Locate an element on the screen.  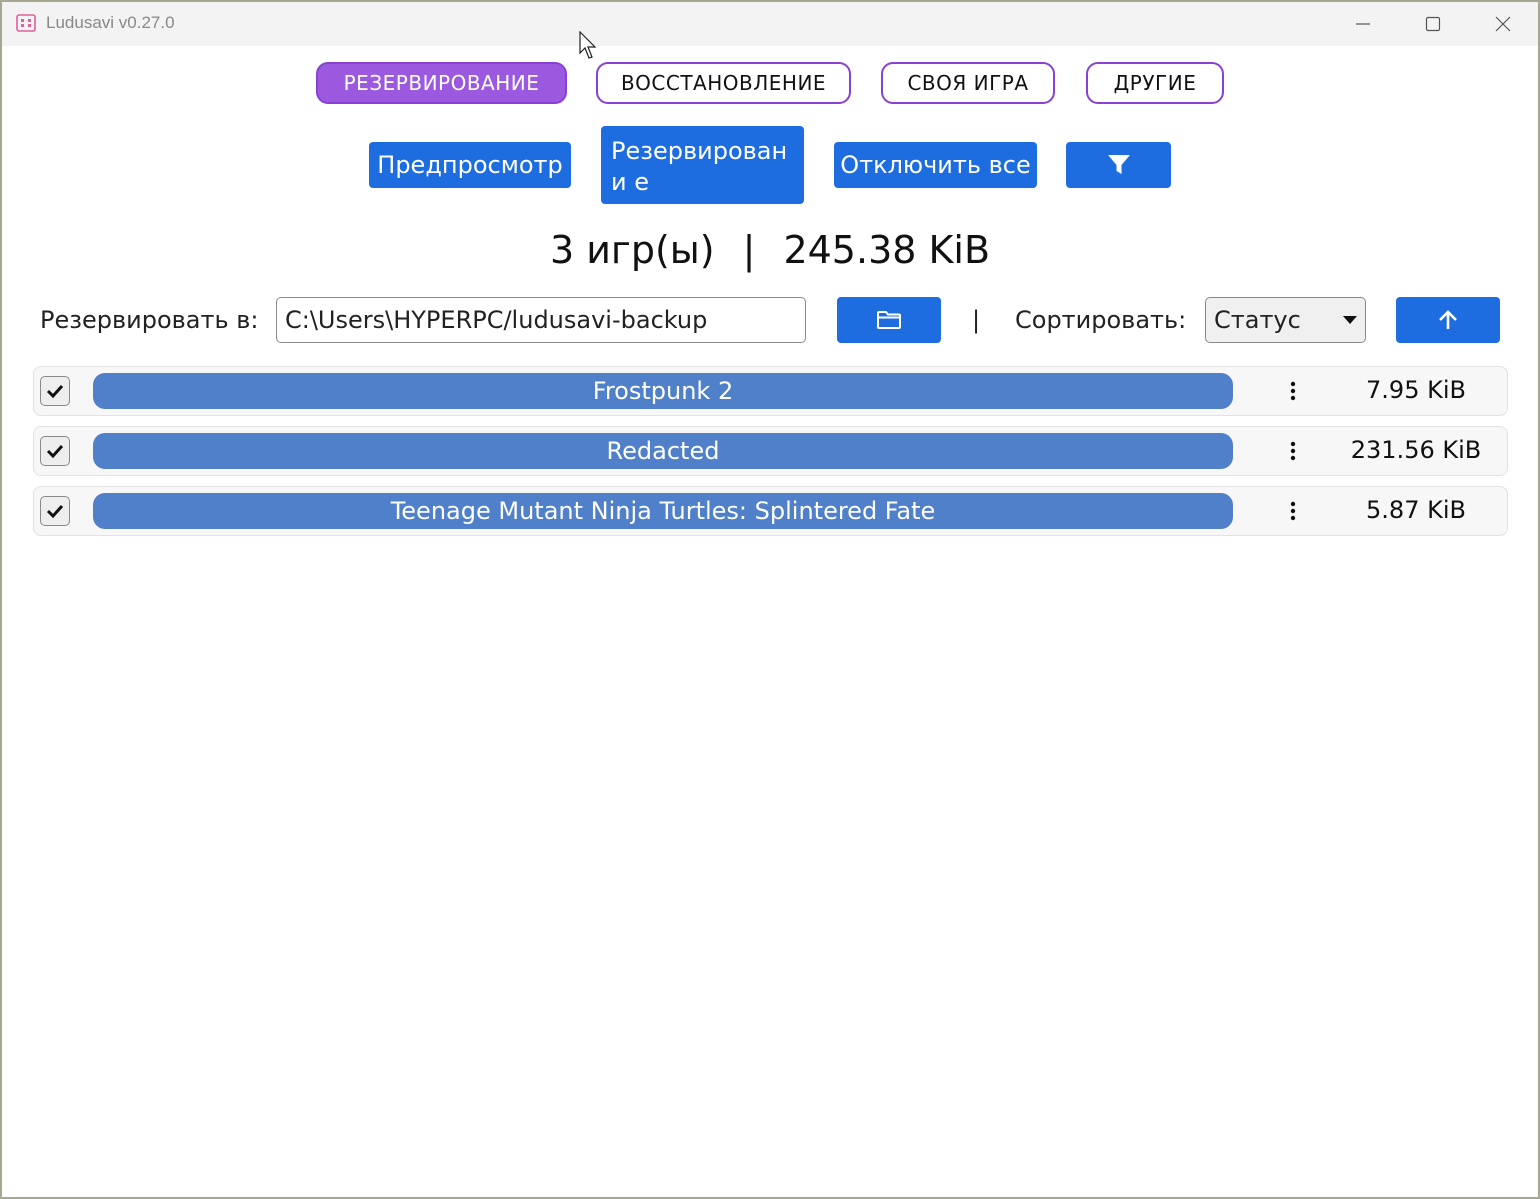
game-name-button: Frostpunk 2 is located at coordinates (663, 391).